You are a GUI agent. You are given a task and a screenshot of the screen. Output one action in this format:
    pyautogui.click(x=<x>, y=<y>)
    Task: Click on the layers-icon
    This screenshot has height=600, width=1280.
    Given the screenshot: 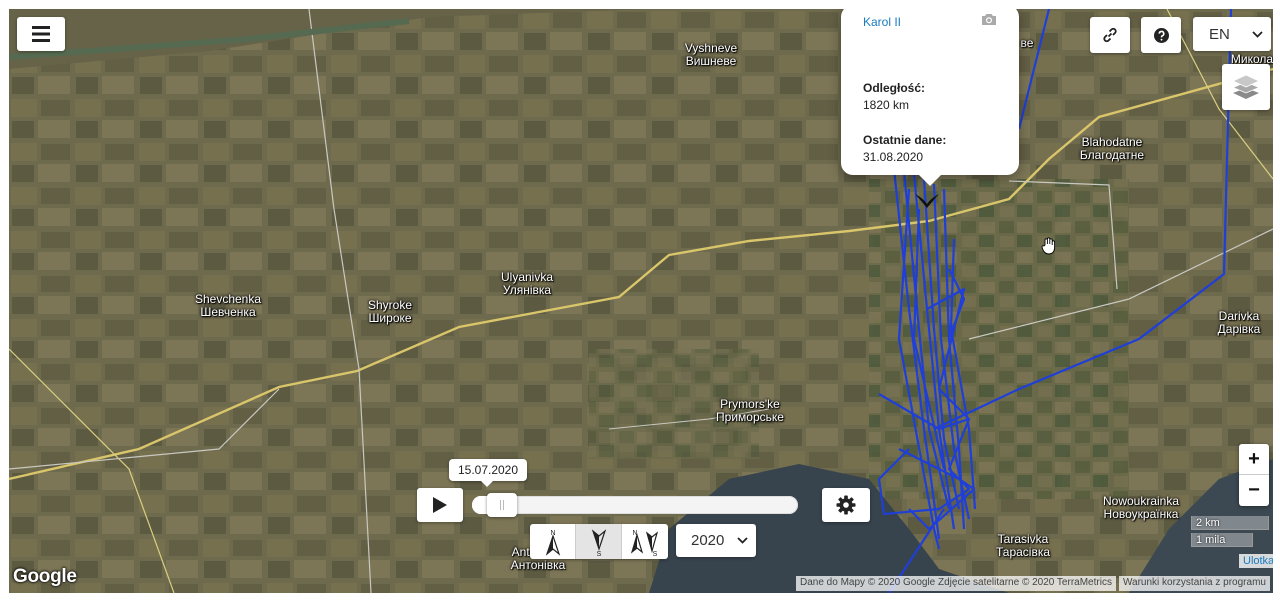 What is the action you would take?
    pyautogui.click(x=1246, y=86)
    